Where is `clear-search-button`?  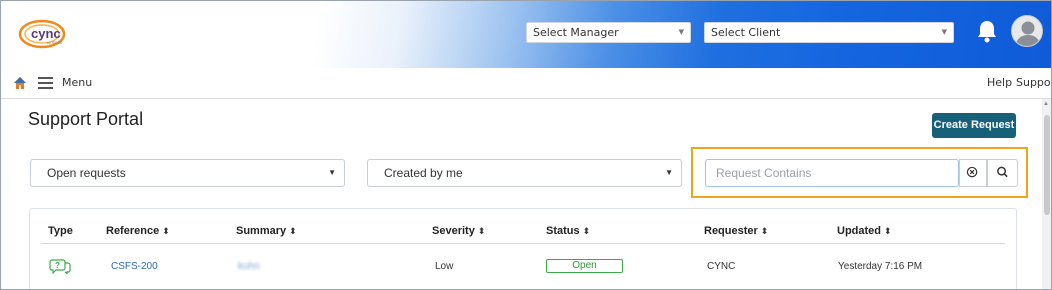
clear-search-button is located at coordinates (973, 173).